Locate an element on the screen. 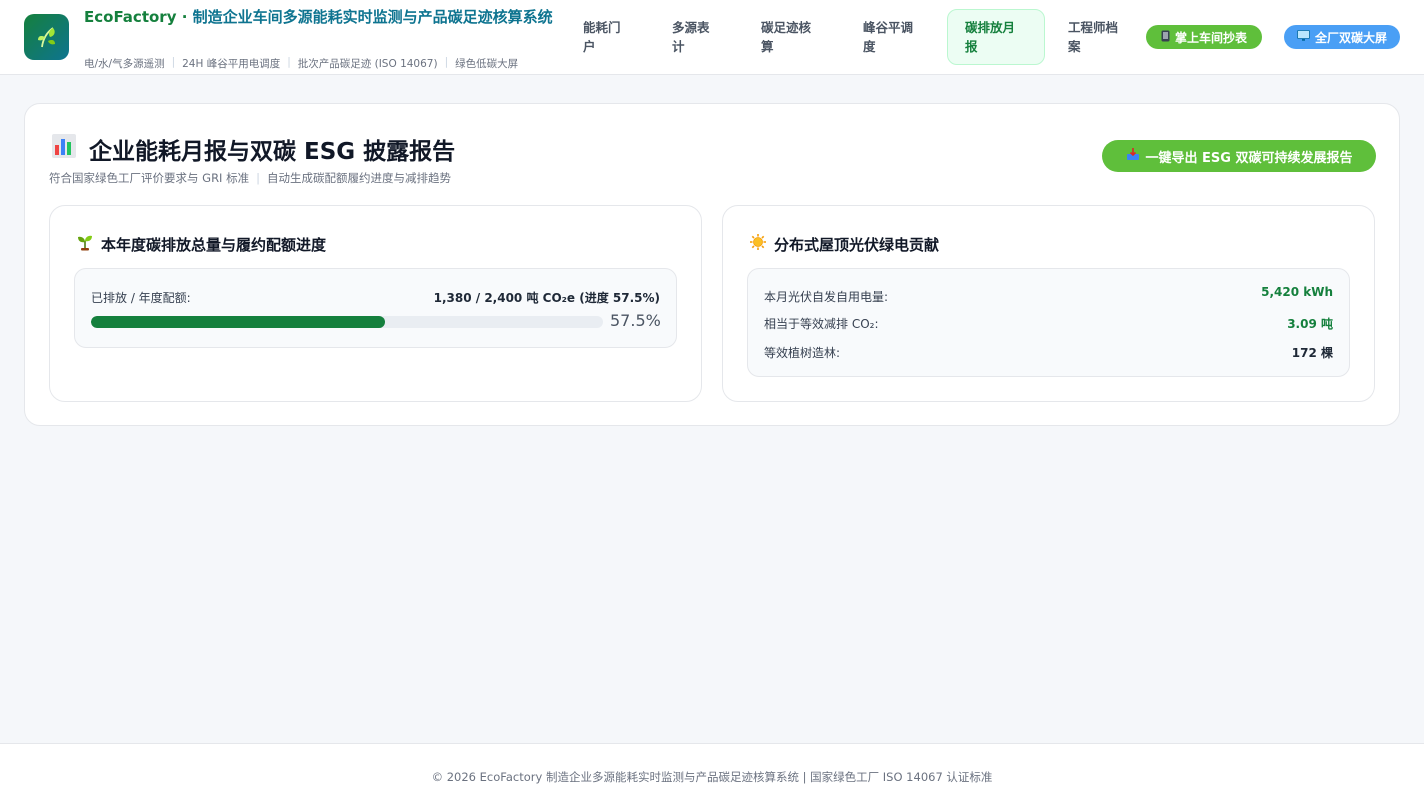  tree-equivalent-label: 等效植树造林: is located at coordinates (802, 353).